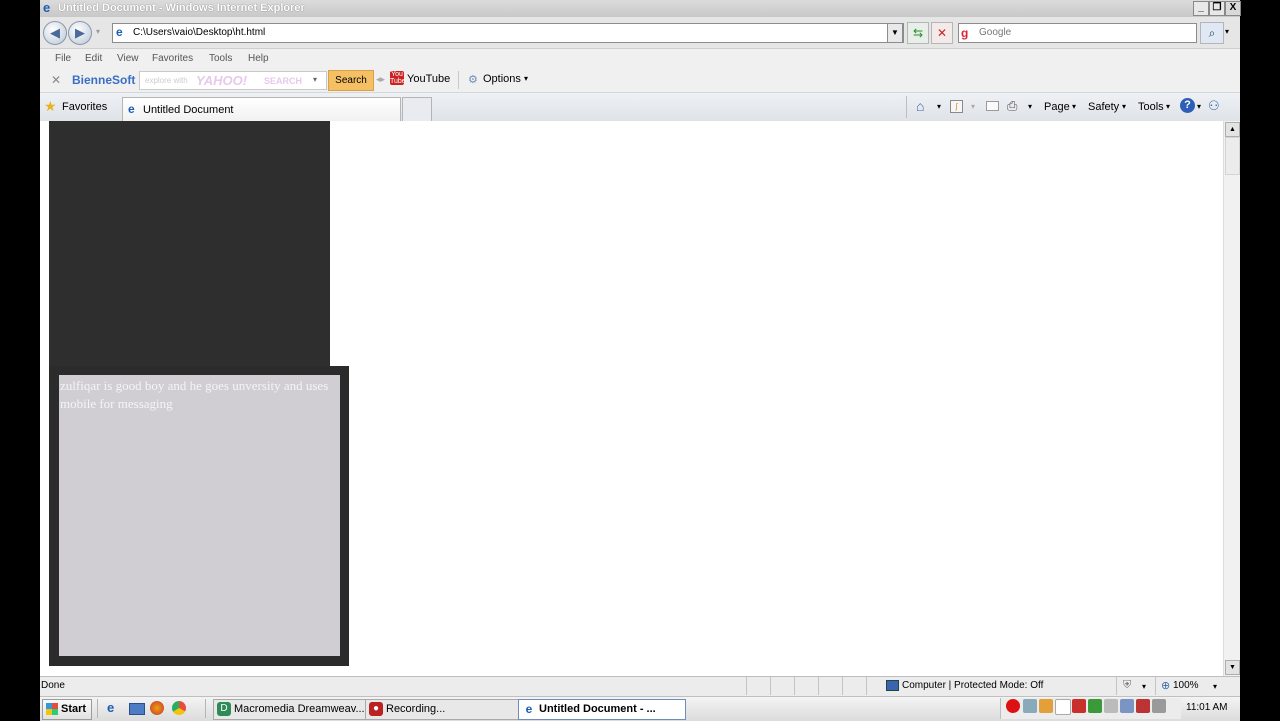 Image resolution: width=1280 pixels, height=721 pixels. Describe the element at coordinates (1201, 8) in the screenshot. I see `minimize-button: _` at that location.